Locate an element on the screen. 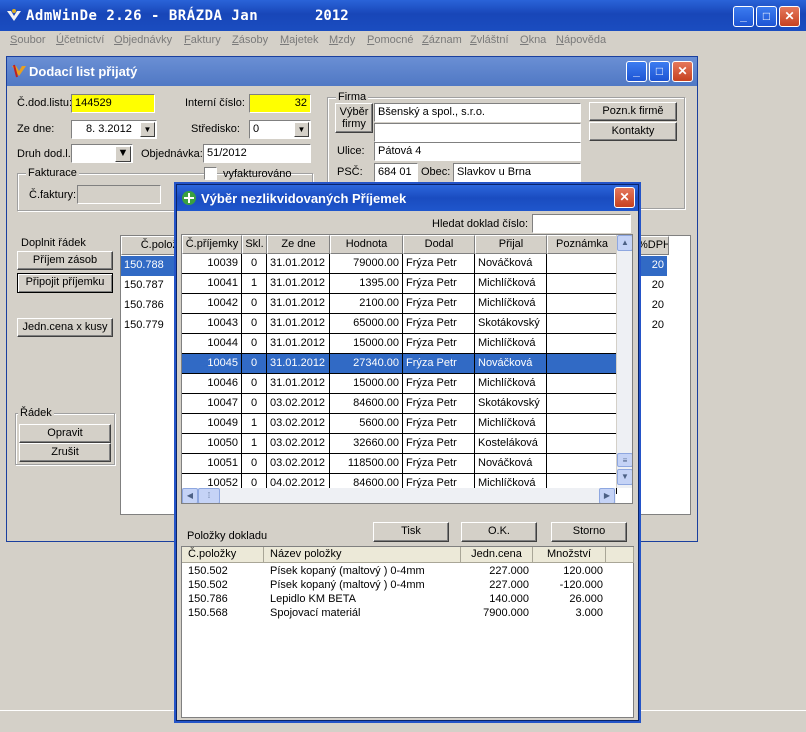  col-header-c-polozky: Č.polož is located at coordinates (151, 245).